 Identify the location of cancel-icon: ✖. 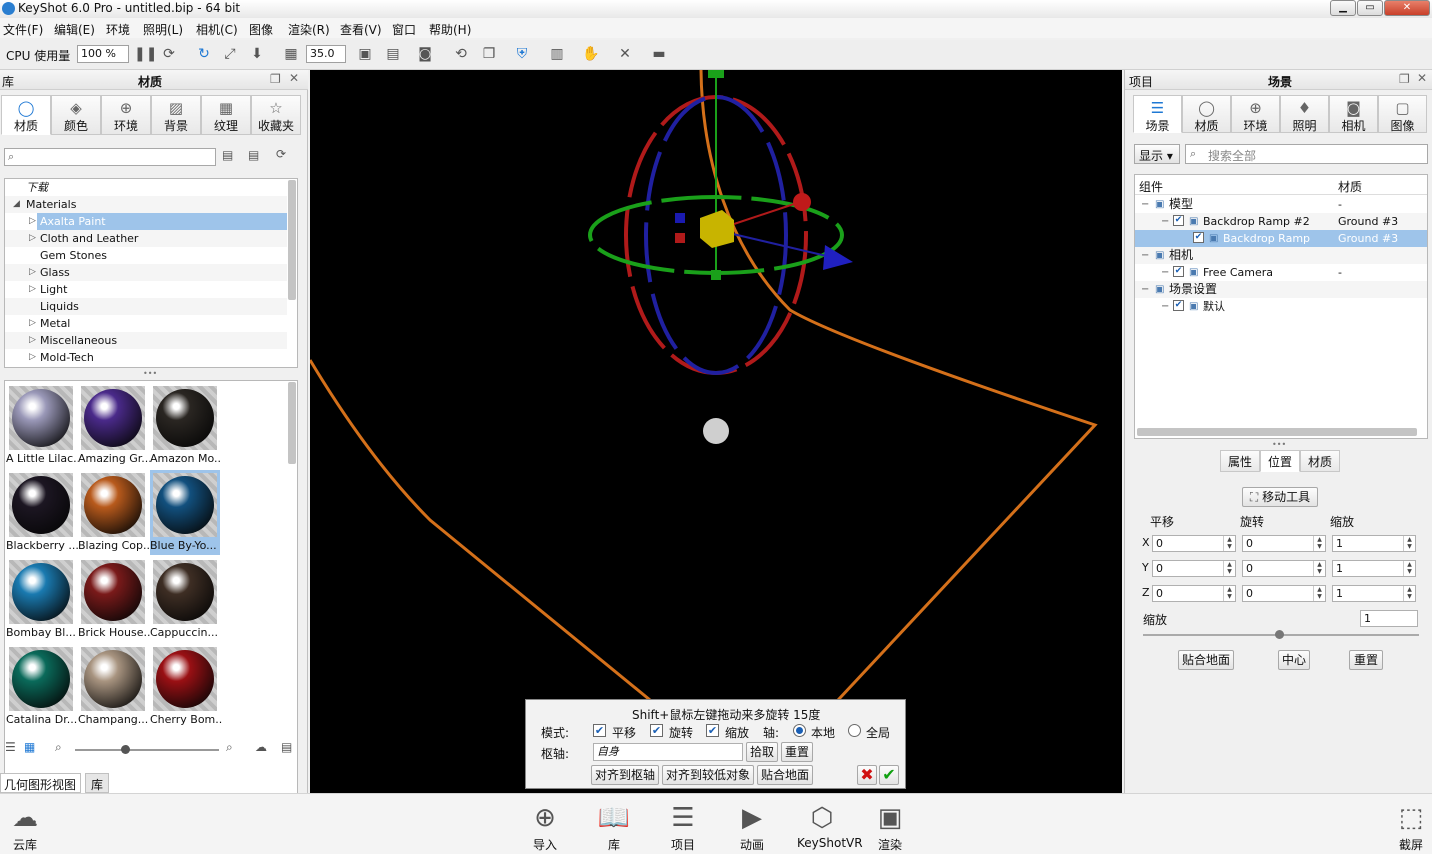
(867, 775).